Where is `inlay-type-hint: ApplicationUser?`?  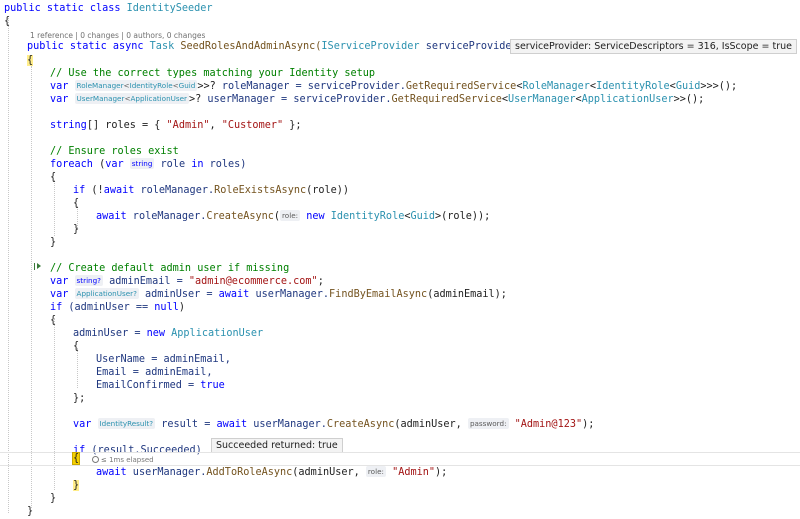
inlay-type-hint: ApplicationUser? is located at coordinates (106, 293).